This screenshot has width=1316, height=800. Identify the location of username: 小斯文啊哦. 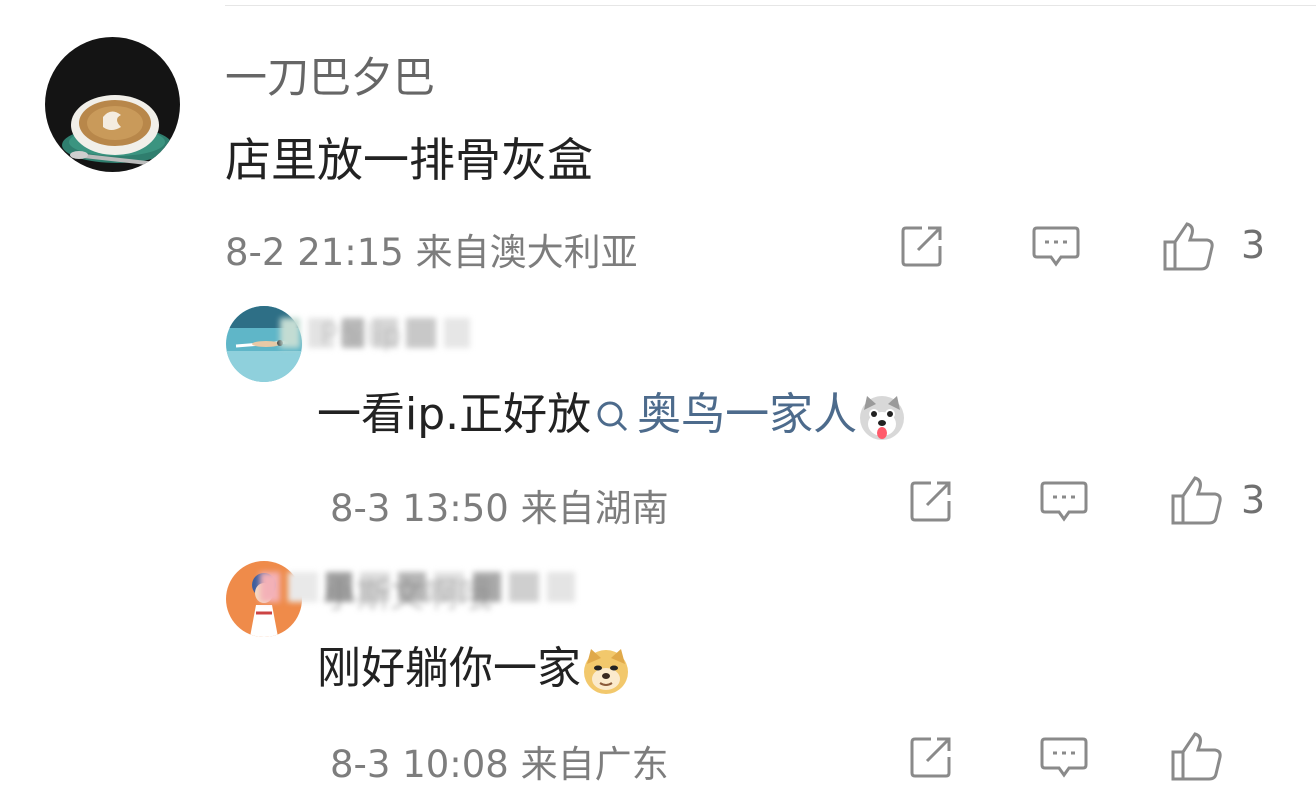
(419, 594).